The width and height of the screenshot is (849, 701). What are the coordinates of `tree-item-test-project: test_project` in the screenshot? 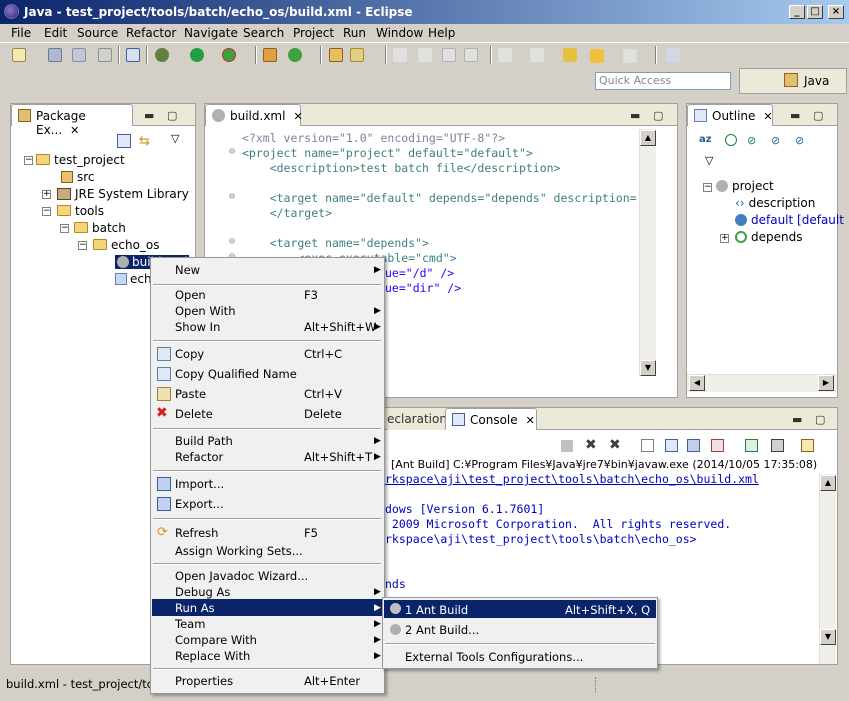 It's located at (80, 160).